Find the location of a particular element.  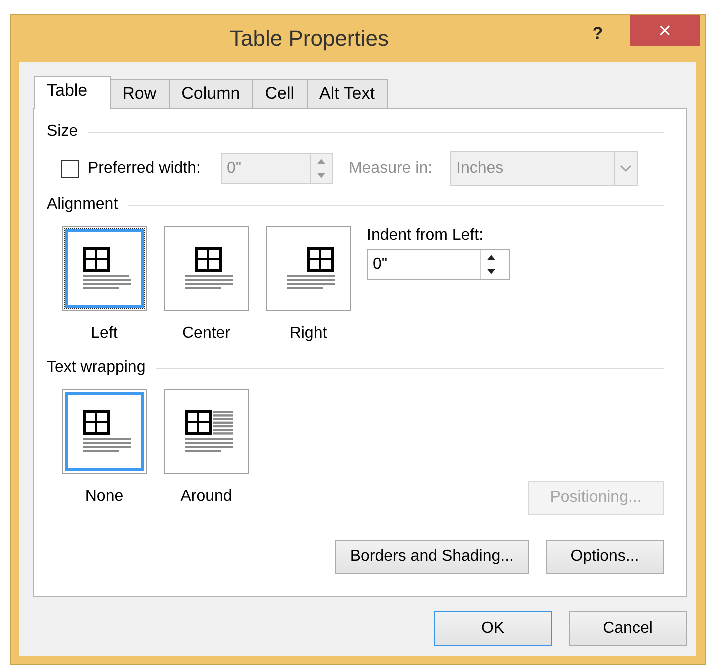

help-button: ? is located at coordinates (598, 34).